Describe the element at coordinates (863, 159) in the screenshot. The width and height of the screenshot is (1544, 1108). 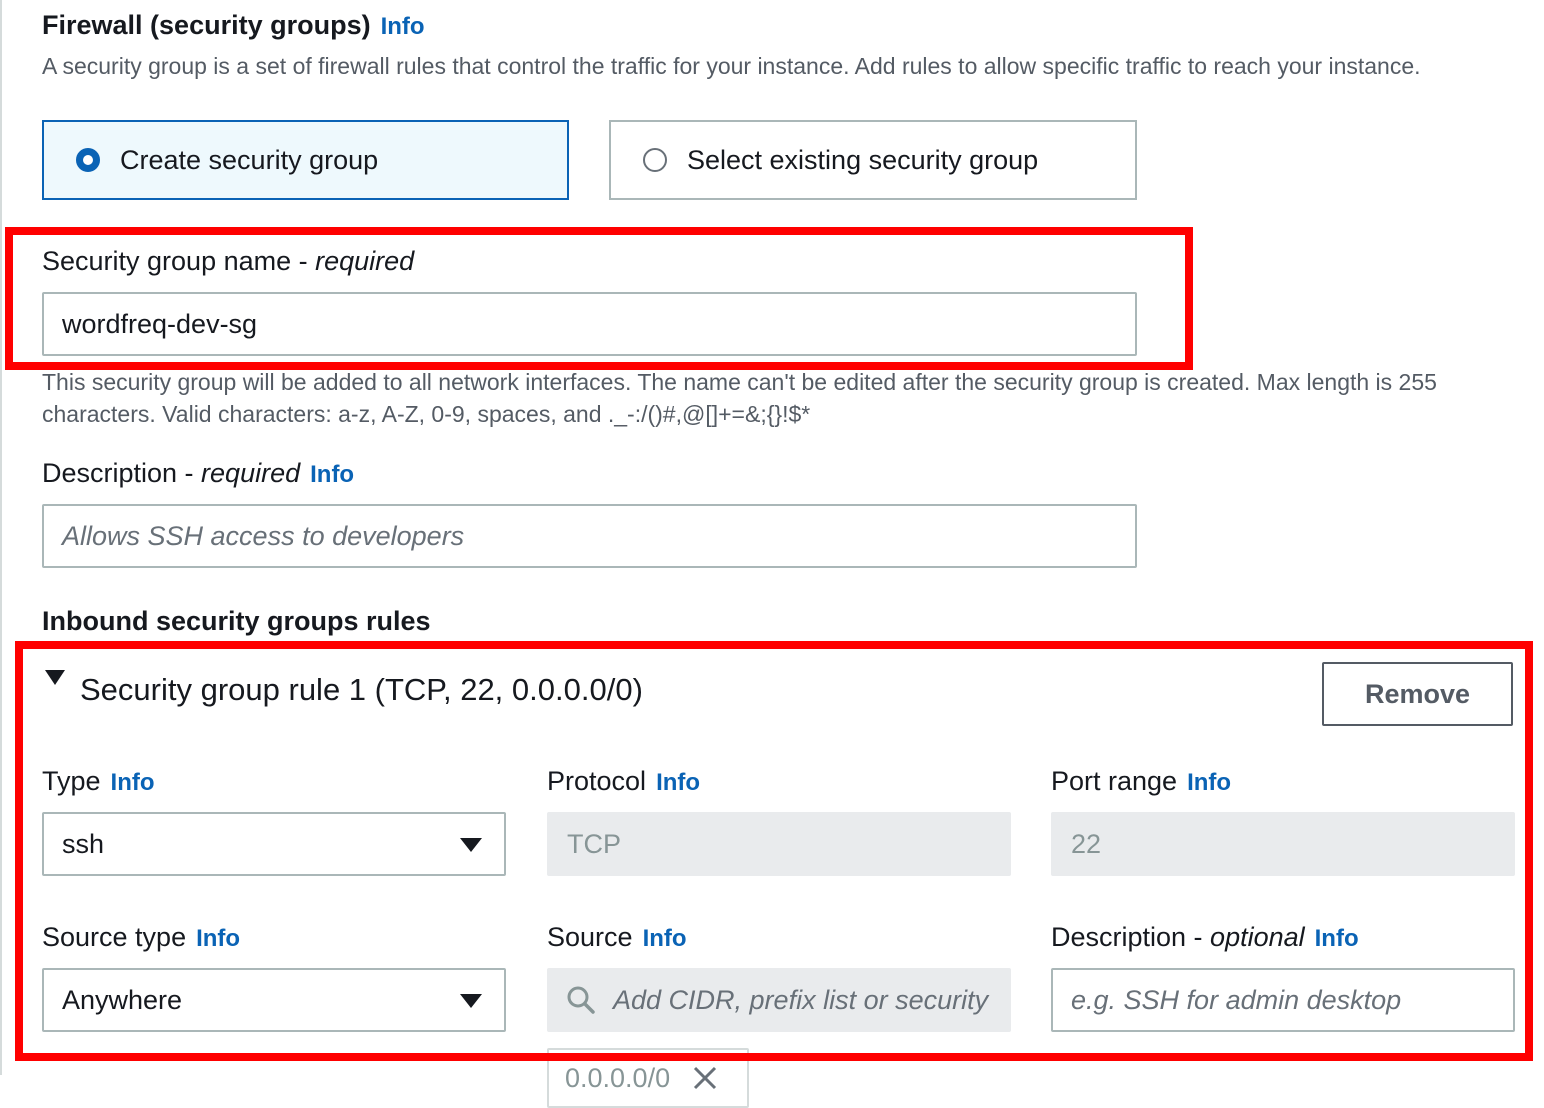
I see `select-existing-security-group-label: Select existing security group` at that location.